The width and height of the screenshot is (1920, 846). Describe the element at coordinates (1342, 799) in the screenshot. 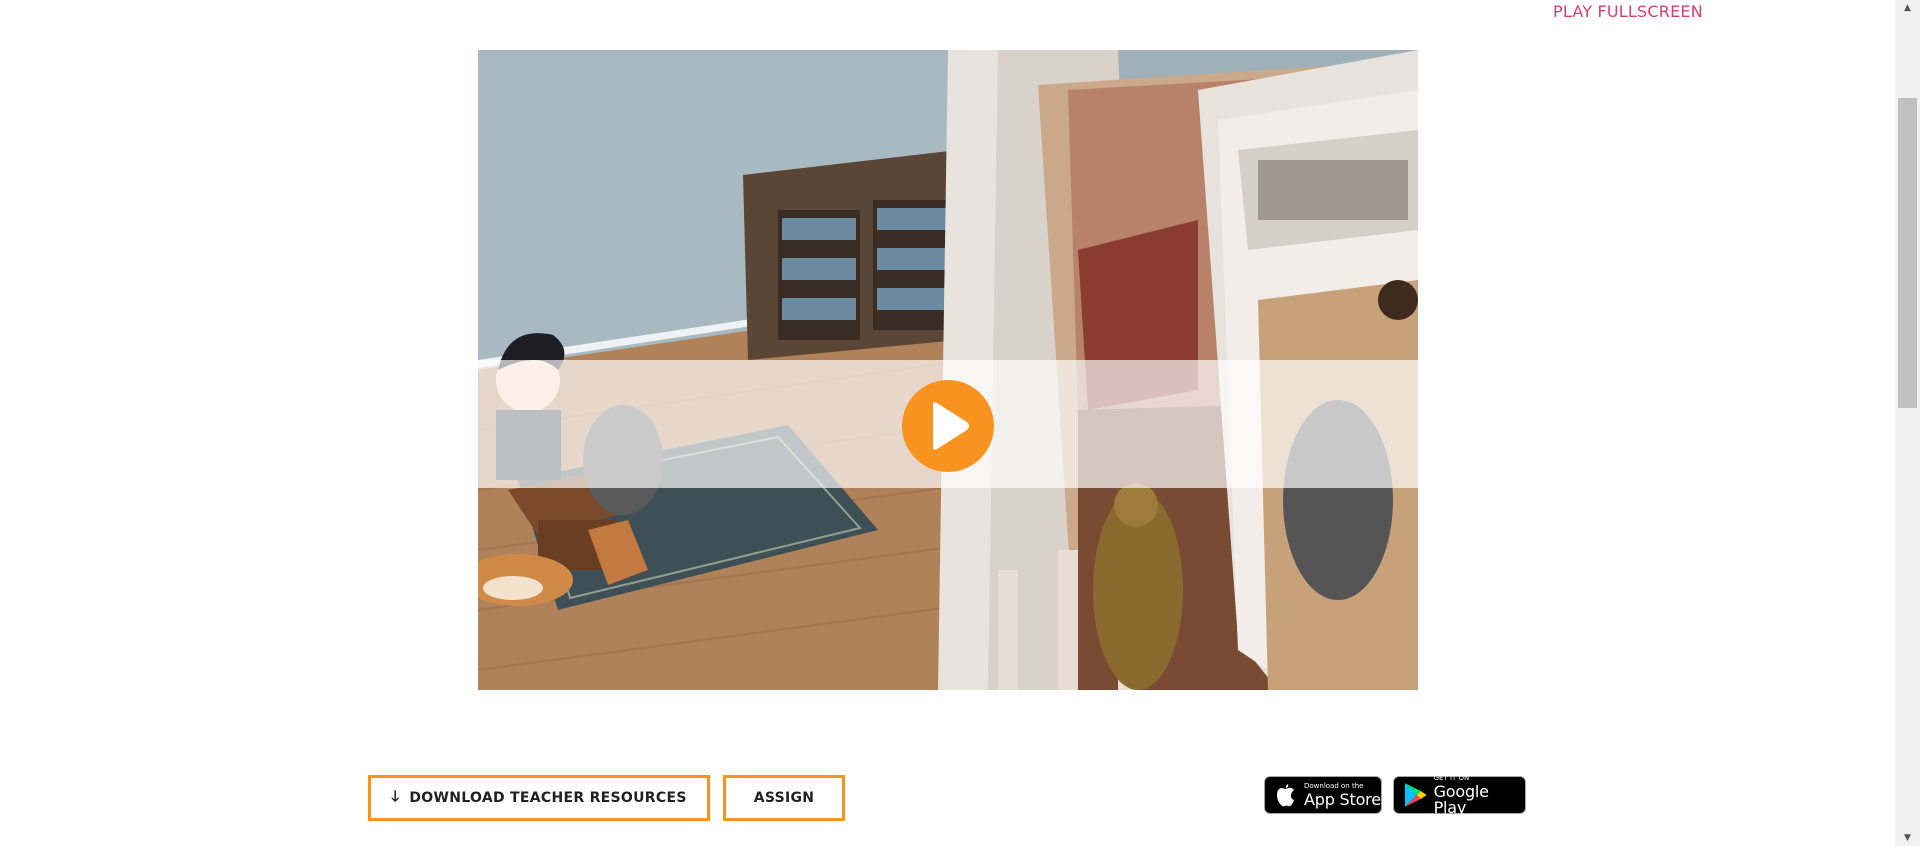

I see `app-store-big-text: App Store` at that location.